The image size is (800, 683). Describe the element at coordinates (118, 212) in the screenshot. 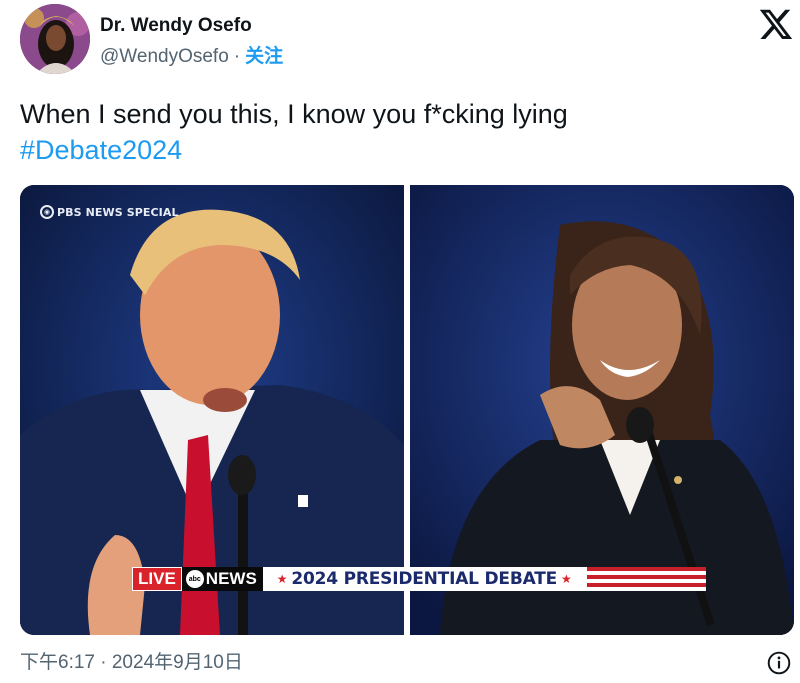

I see `pbs-logo-text: PBS NEWS SPECIAL` at that location.